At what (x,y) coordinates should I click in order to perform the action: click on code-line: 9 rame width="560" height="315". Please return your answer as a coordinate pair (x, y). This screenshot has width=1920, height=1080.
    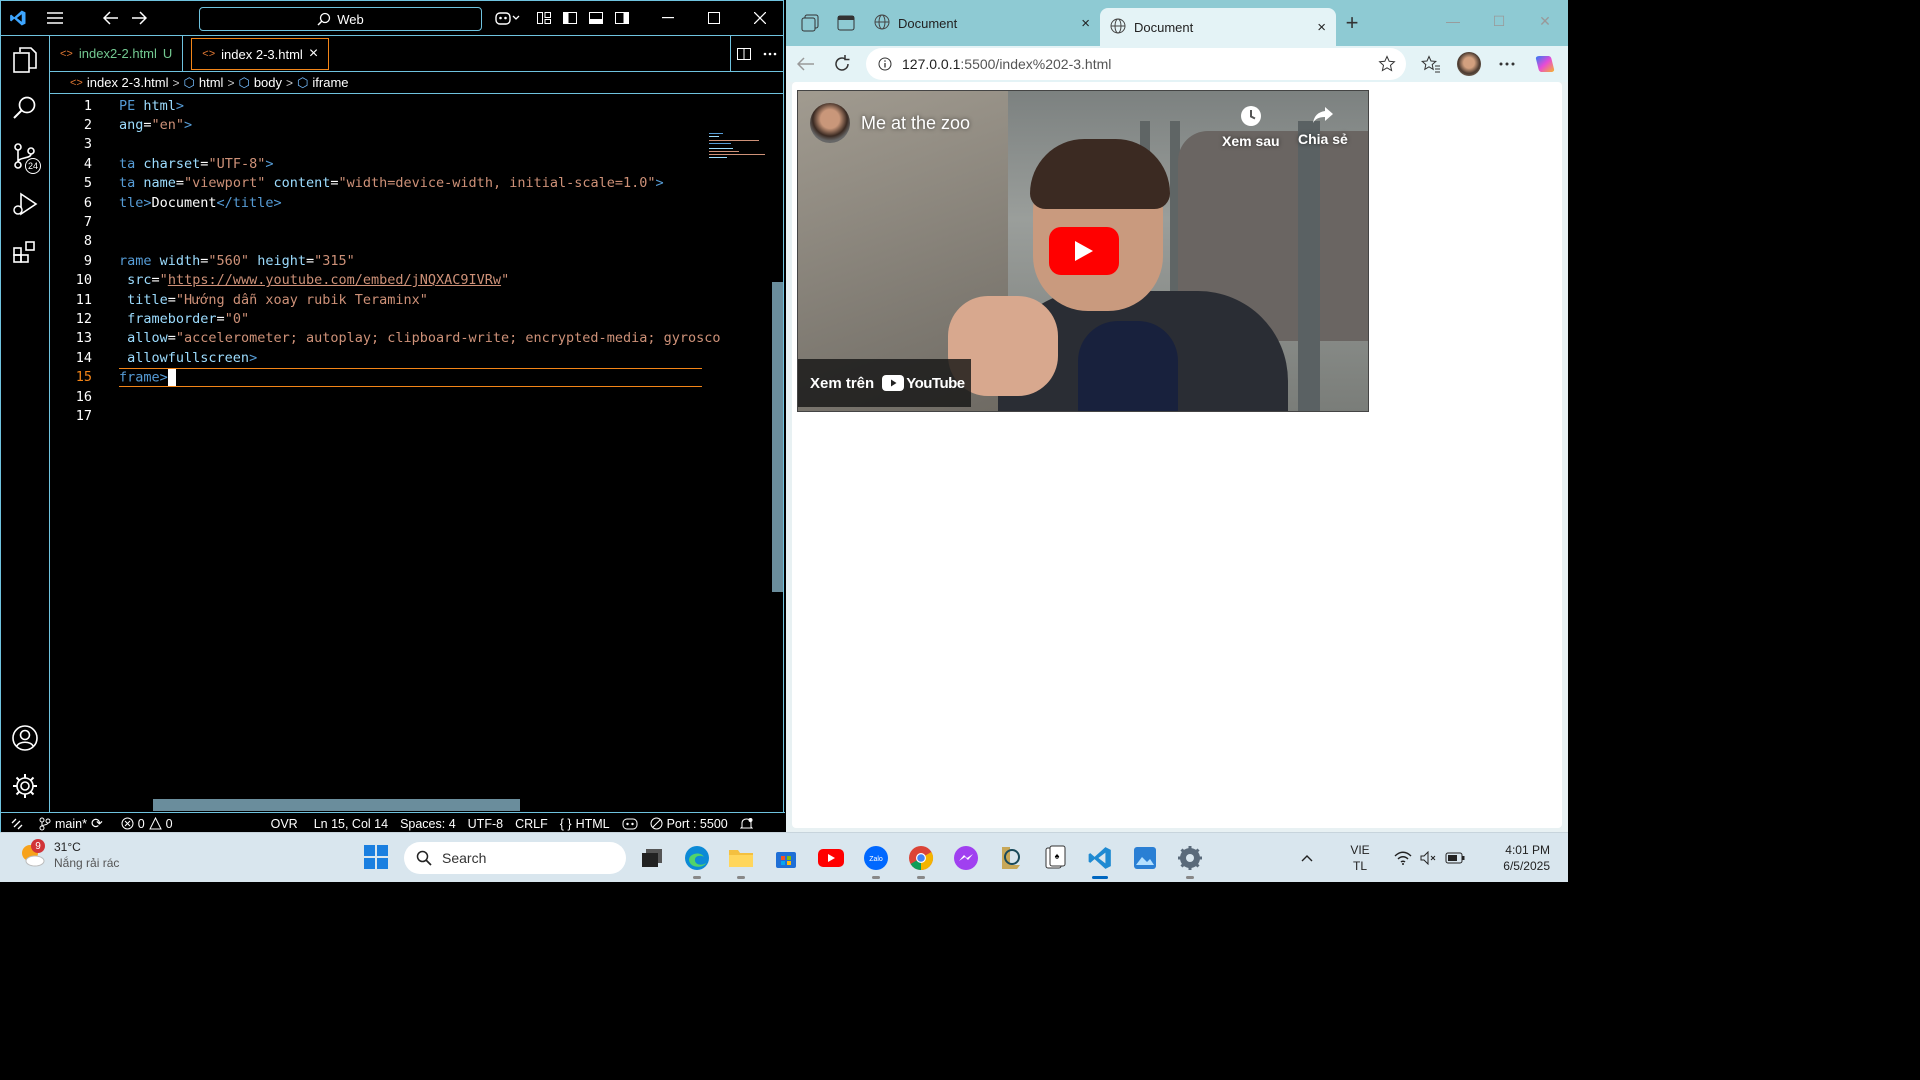
    Looking at the image, I should click on (416, 260).